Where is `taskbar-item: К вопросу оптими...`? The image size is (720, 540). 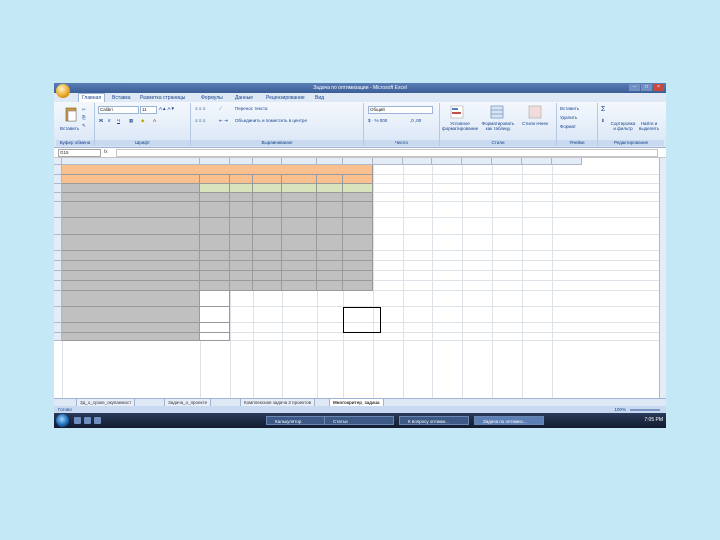 taskbar-item: К вопросу оптими... is located at coordinates (434, 420).